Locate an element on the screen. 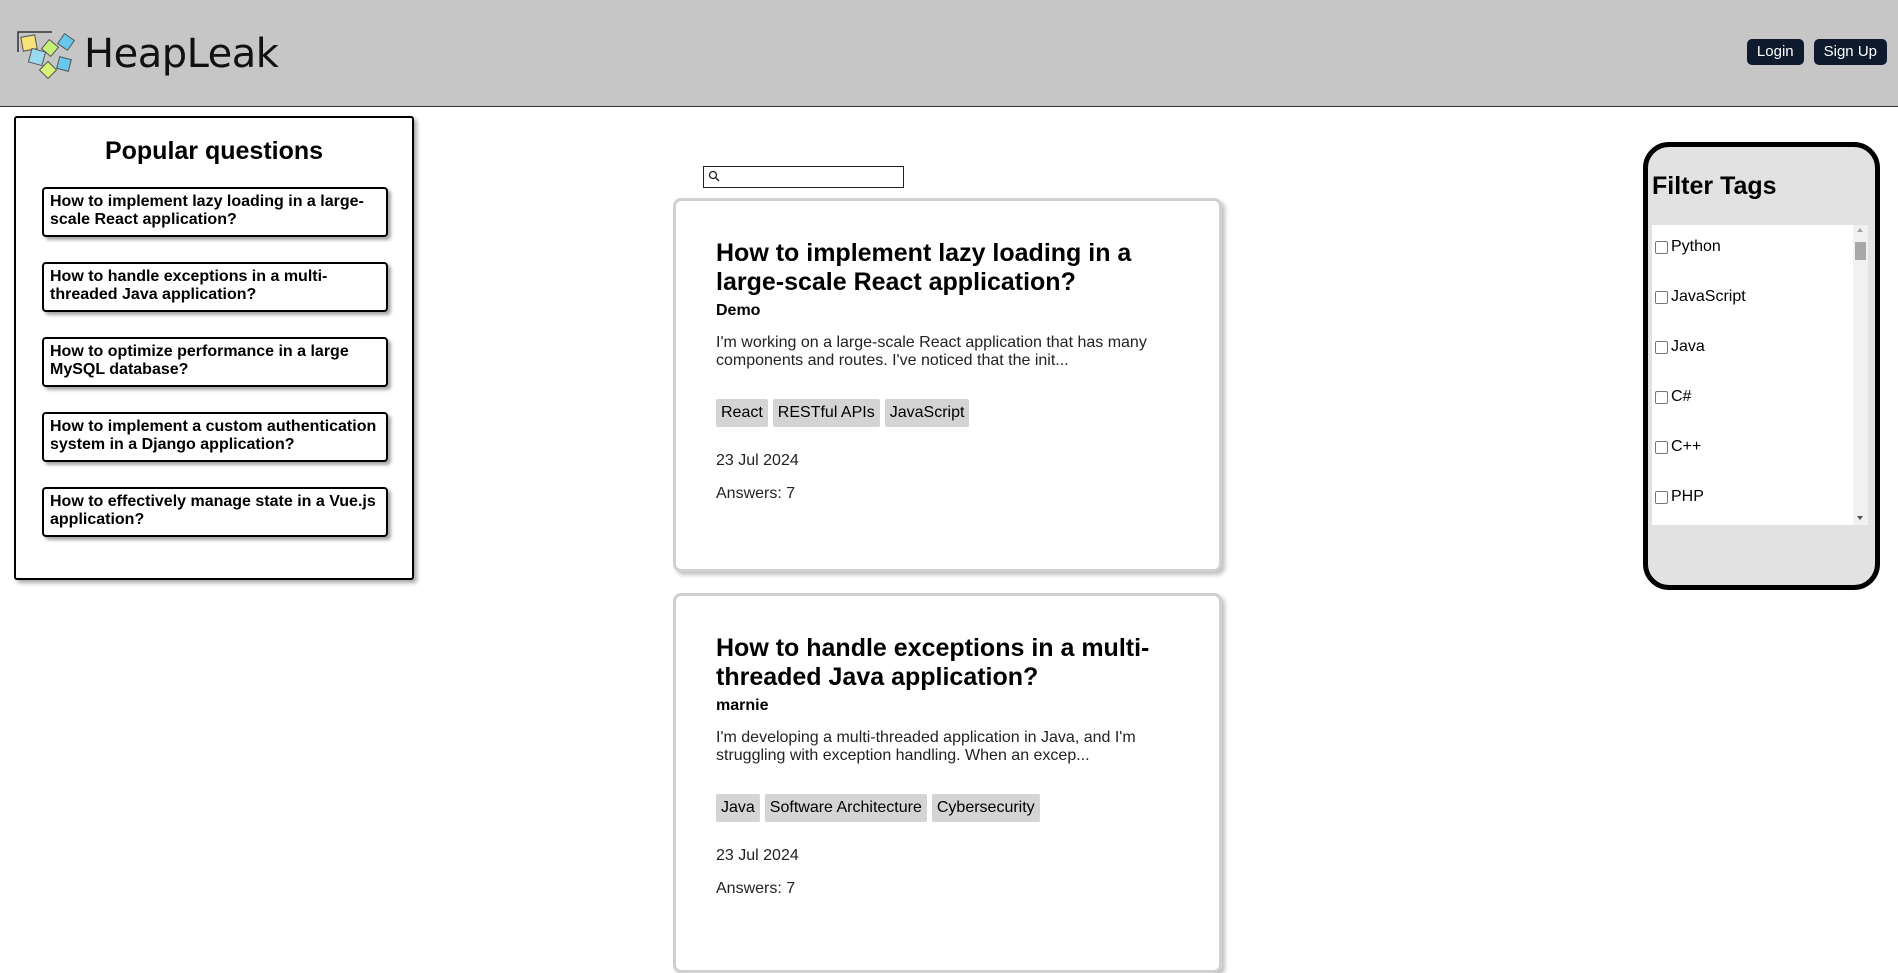  tag-chip: Cybersecurity is located at coordinates (985, 808).